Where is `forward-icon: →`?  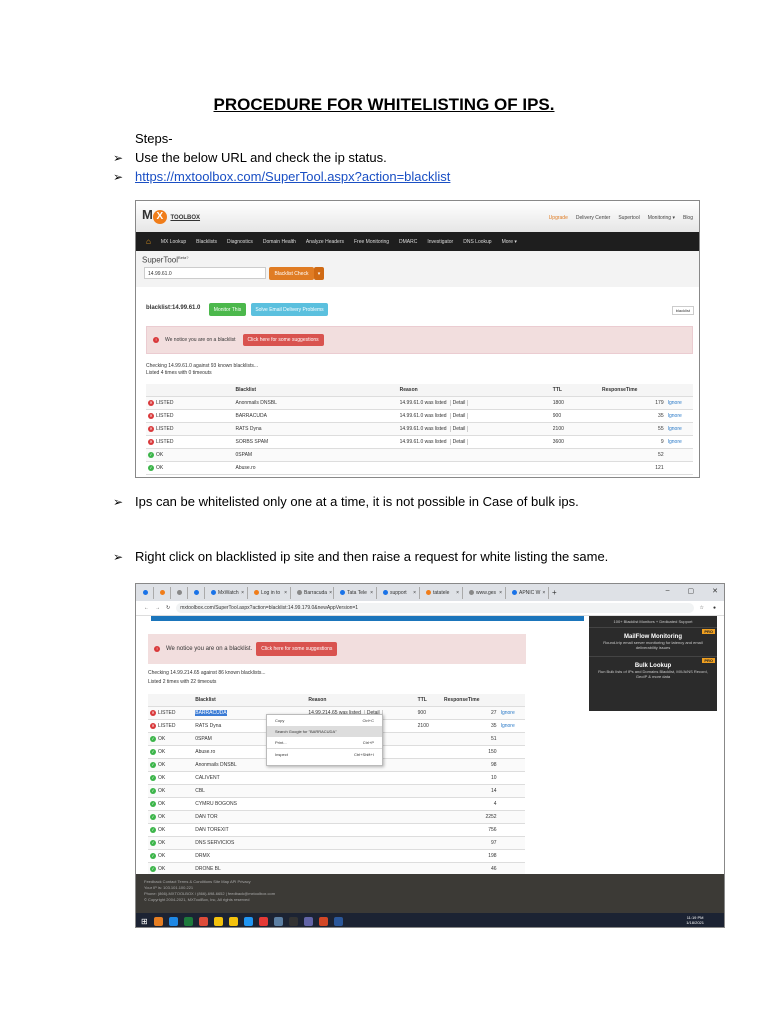
forward-icon: → is located at coordinates (157, 608).